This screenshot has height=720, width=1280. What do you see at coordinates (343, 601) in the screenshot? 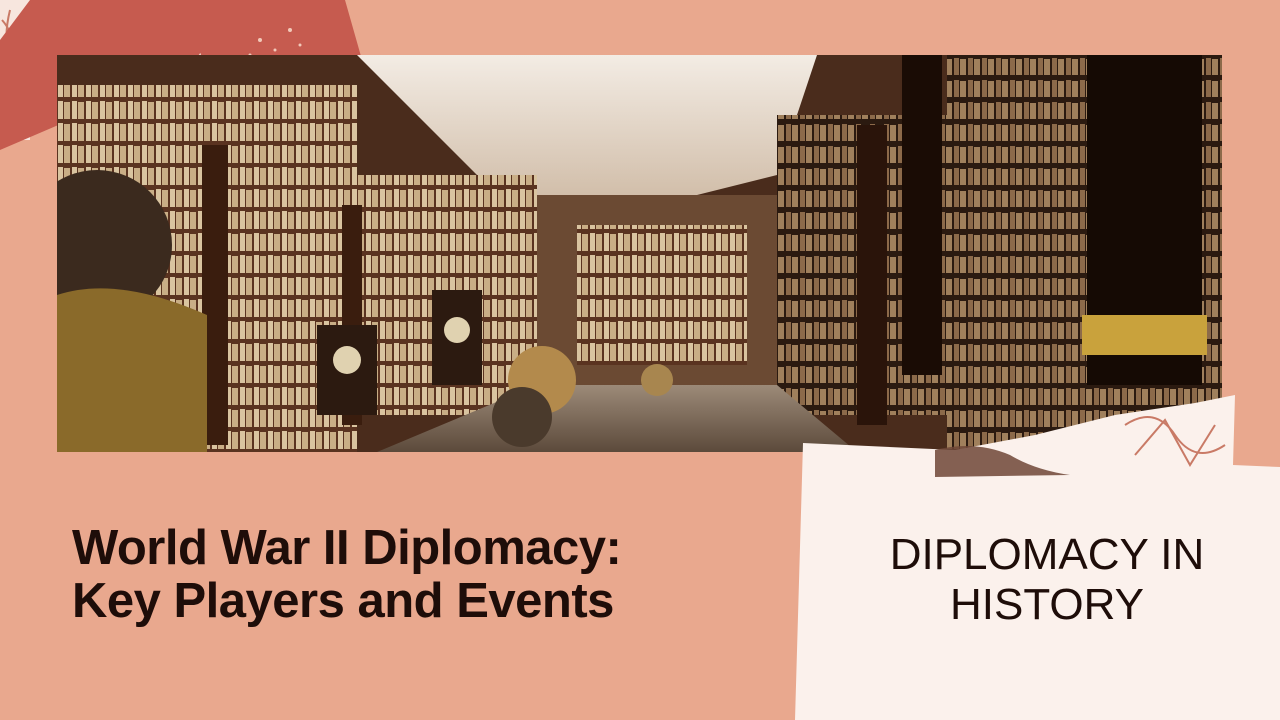
I see `slide-title-line-2: Key Players and Events` at bounding box center [343, 601].